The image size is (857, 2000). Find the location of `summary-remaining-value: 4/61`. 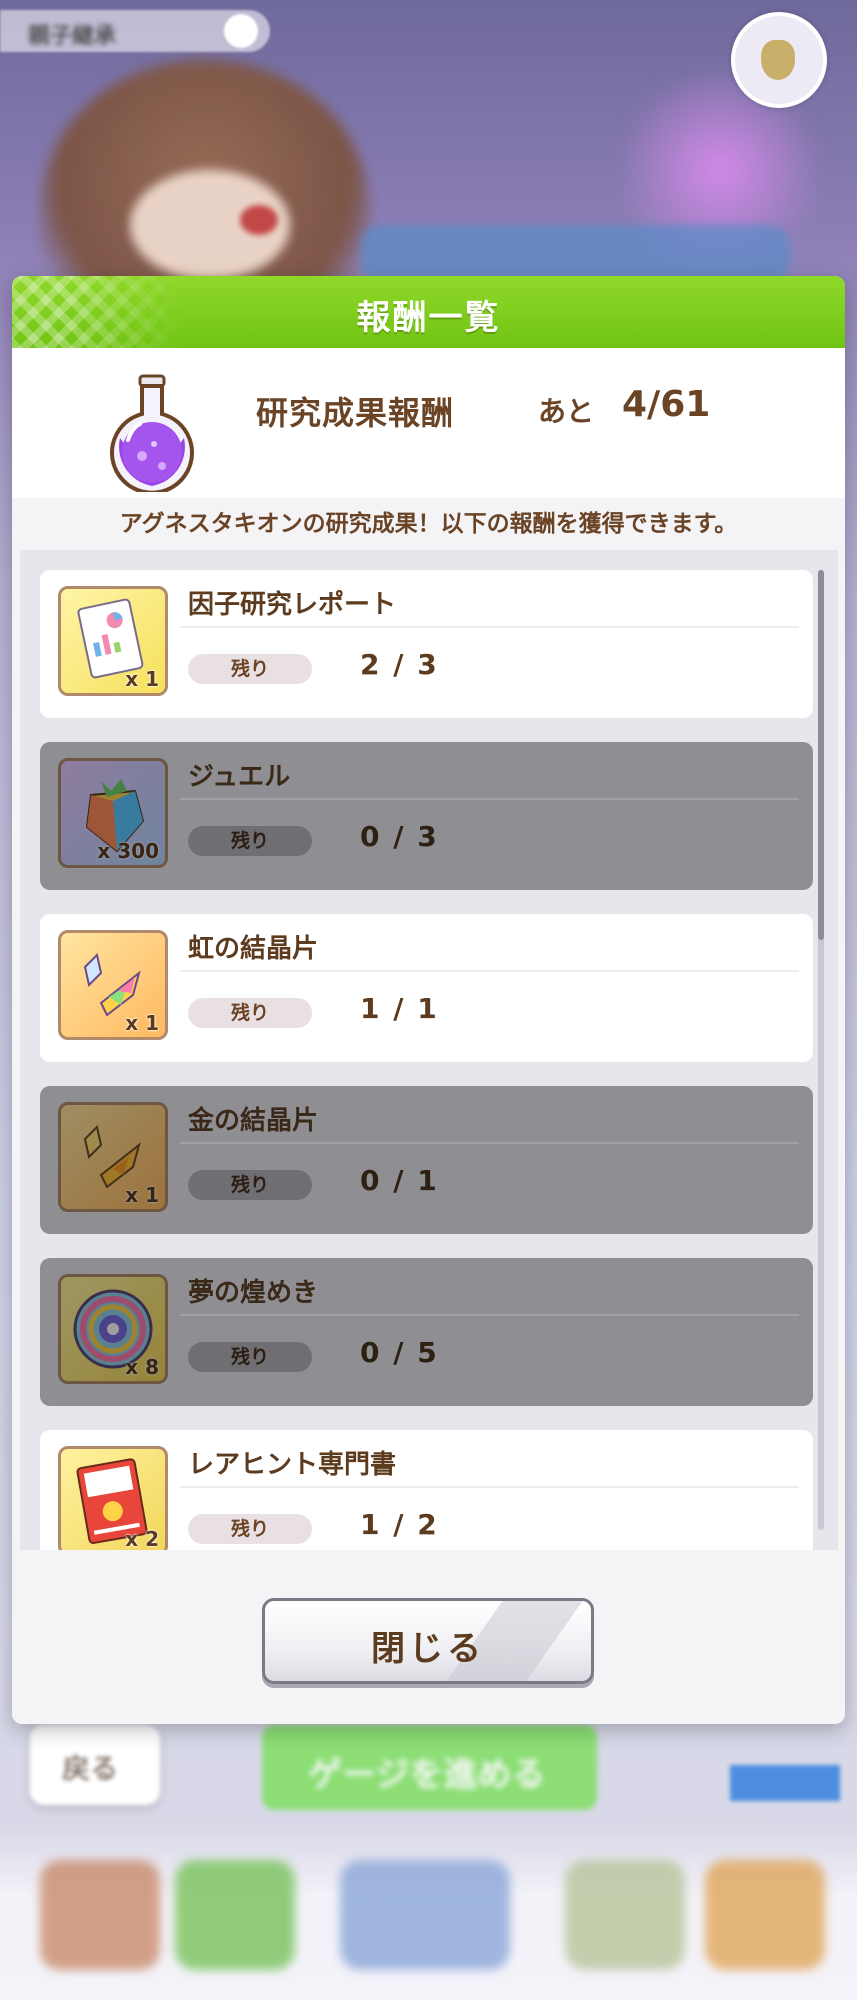

summary-remaining-value: 4/61 is located at coordinates (666, 404).